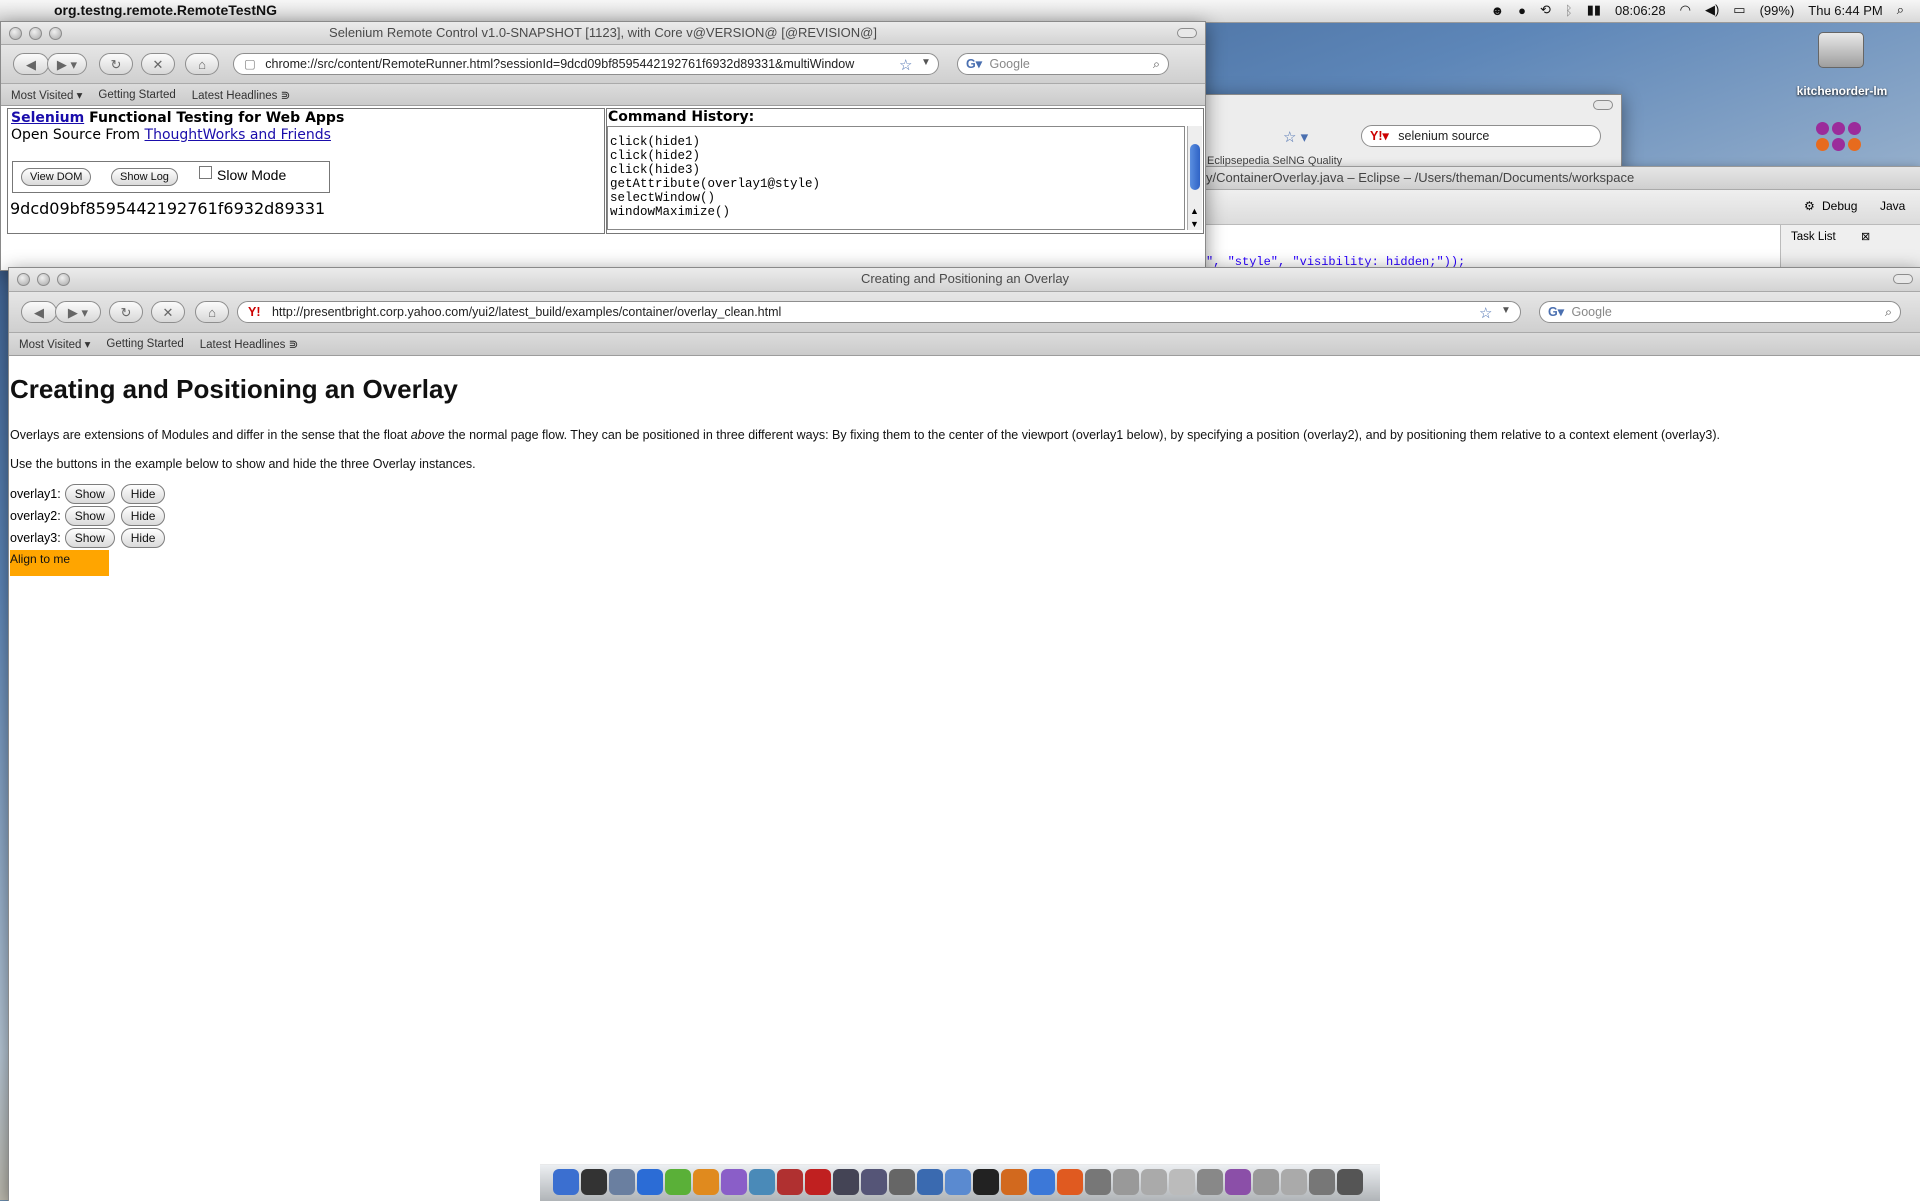 Image resolution: width=1920 pixels, height=1201 pixels. I want to click on bookmark-star-icon: ☆ ▾, so click(1295, 137).